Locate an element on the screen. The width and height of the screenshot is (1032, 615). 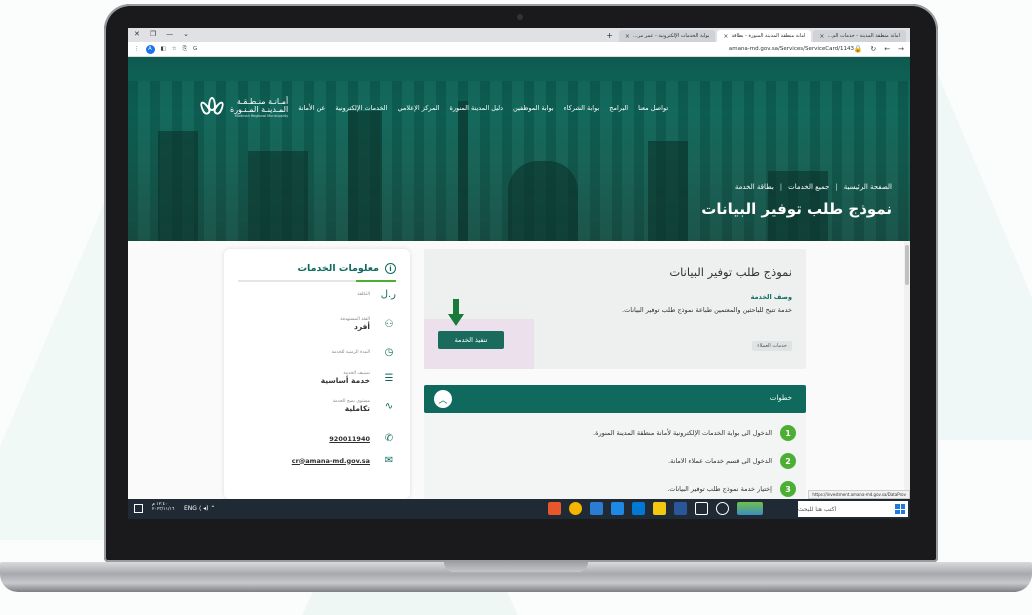
info-row-cost: ر.ل التكلفة is located at coordinates (376, 294).